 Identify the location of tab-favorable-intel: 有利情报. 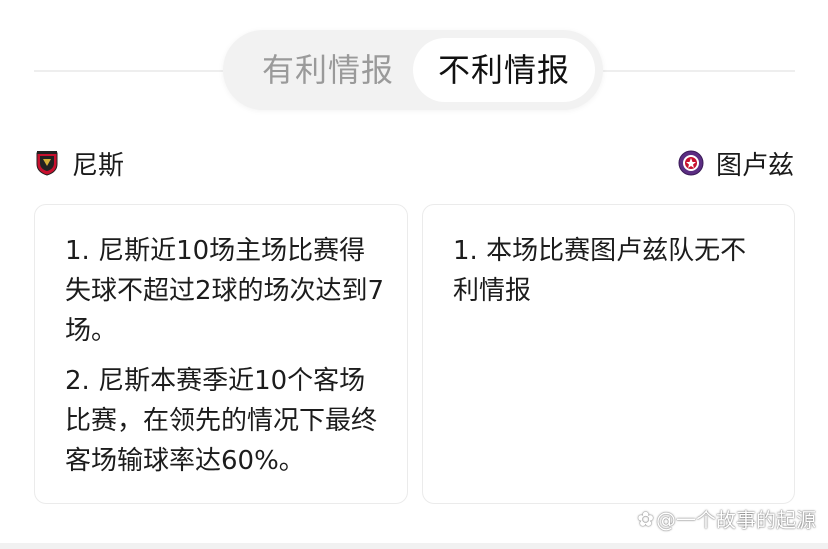
(328, 70).